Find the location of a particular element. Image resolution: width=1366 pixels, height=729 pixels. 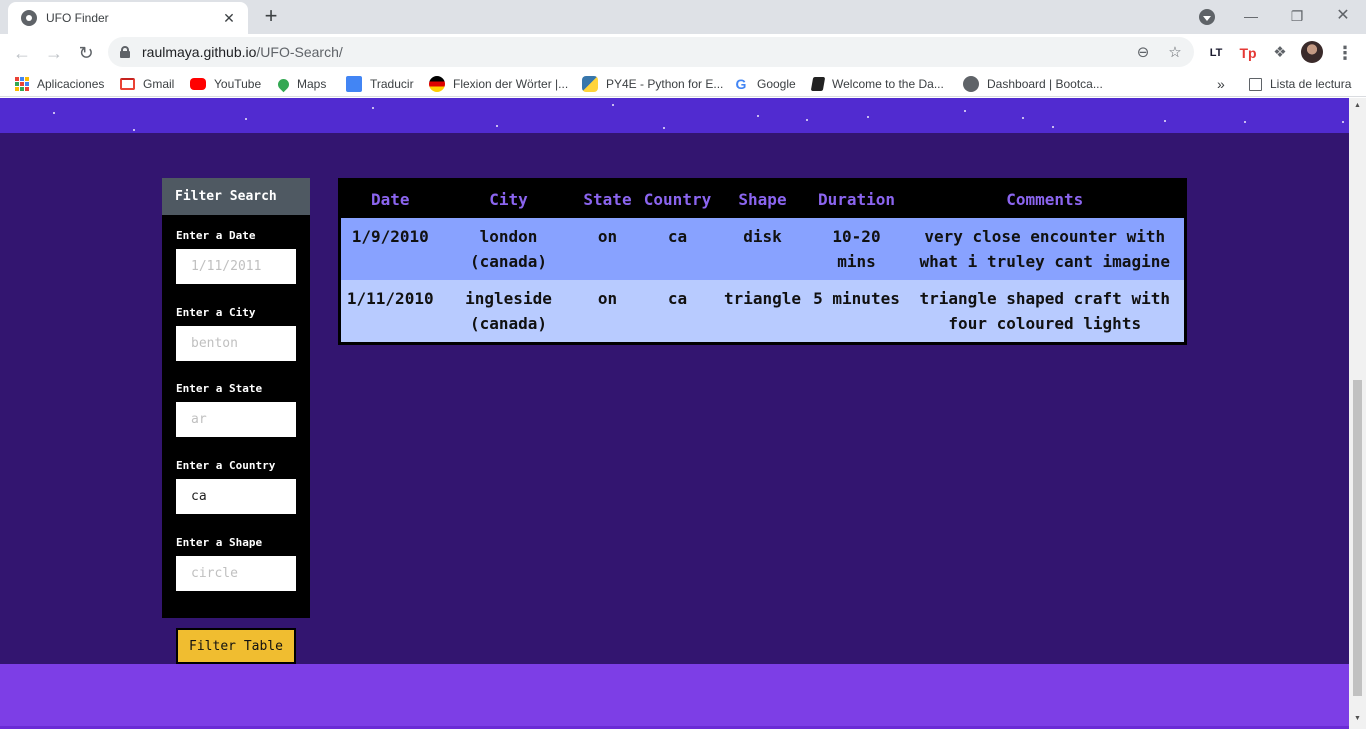

bookmark-youtube: YouTube is located at coordinates (225, 84).